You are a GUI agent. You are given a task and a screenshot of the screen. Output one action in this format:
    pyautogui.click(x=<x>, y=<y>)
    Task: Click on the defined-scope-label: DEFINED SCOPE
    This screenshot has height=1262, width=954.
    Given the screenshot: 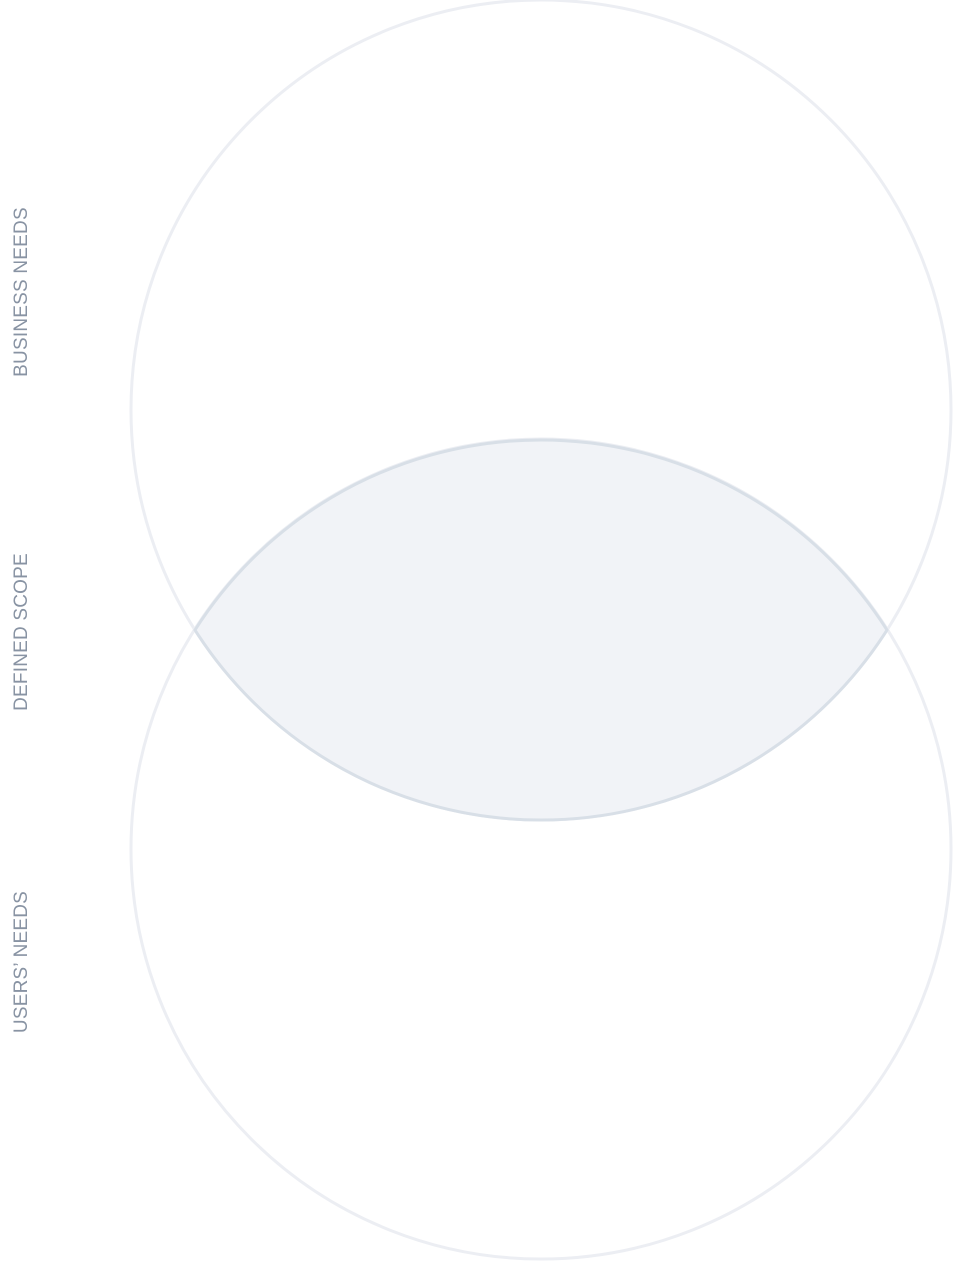 What is the action you would take?
    pyautogui.click(x=21, y=632)
    